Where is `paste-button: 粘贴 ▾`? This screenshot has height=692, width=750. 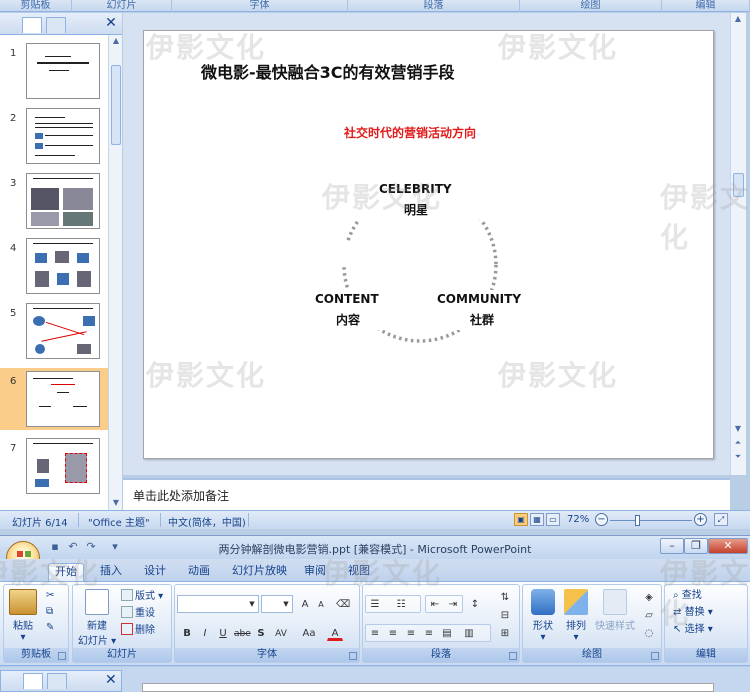 paste-button: 粘贴 ▾ is located at coordinates (23, 616).